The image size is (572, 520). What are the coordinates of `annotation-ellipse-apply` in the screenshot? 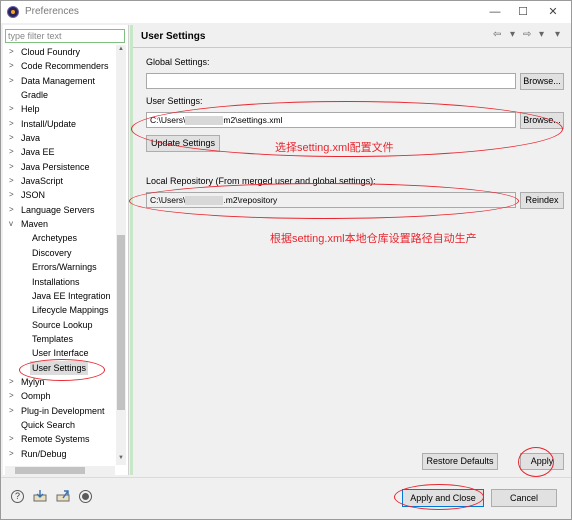 It's located at (536, 462).